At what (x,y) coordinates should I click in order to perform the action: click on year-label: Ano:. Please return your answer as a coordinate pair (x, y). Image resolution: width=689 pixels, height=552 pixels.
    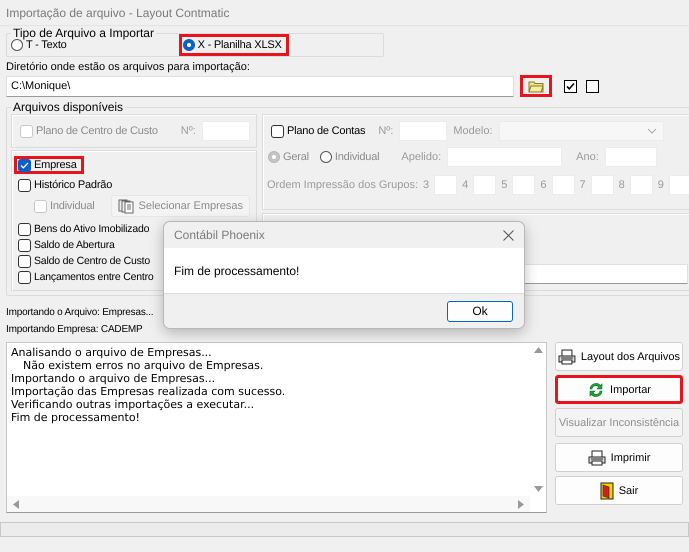
    Looking at the image, I should click on (587, 157).